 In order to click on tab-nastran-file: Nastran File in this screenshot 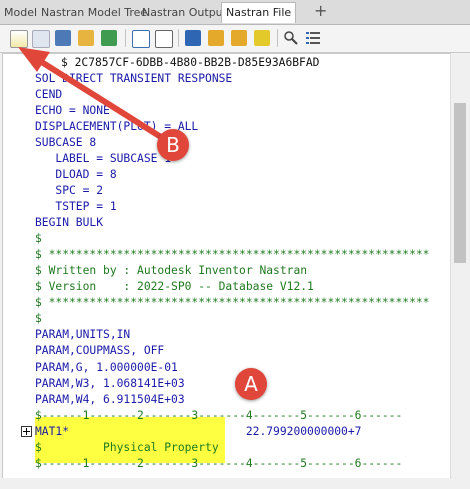, I will do `click(259, 12)`.